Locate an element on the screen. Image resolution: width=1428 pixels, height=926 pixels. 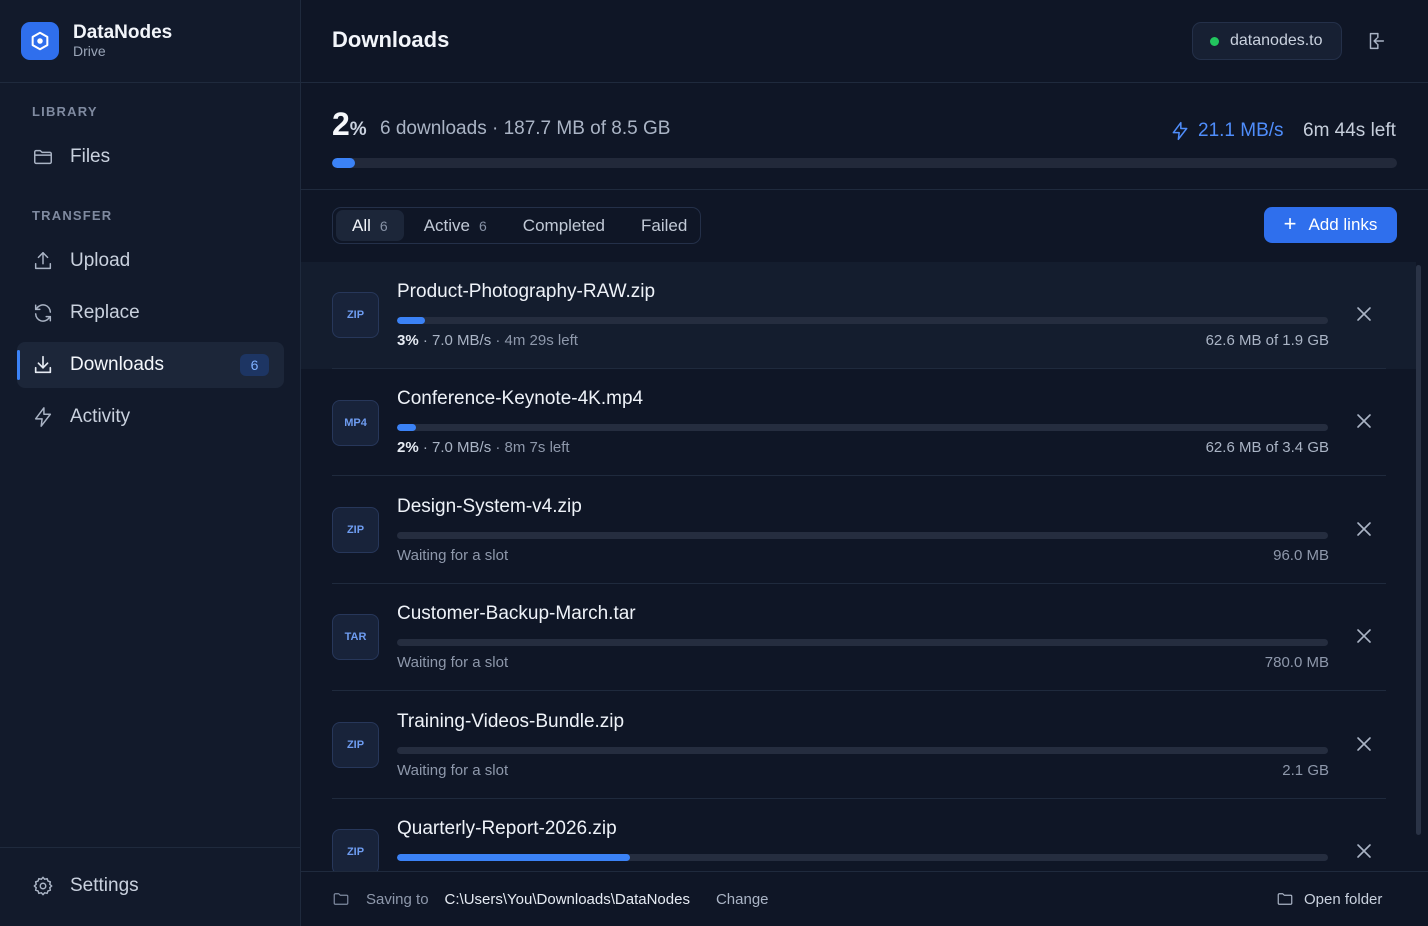
topbar: Downloads datanodes.to is located at coordinates (864, 41).